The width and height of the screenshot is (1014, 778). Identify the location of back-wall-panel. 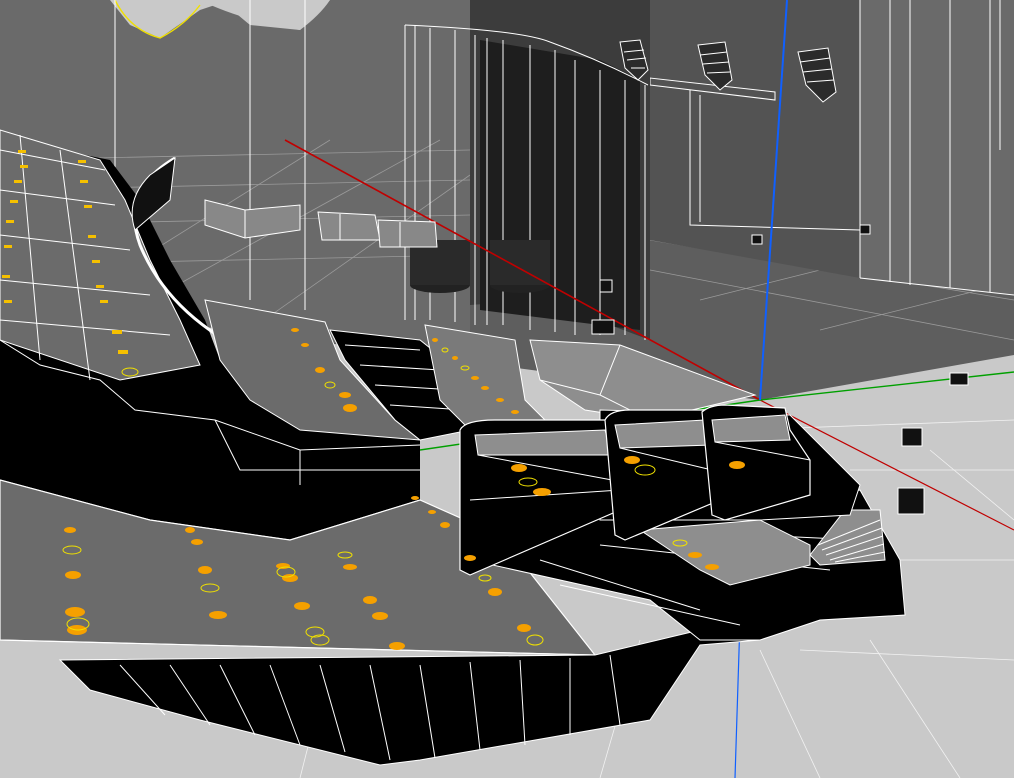
(937, 147).